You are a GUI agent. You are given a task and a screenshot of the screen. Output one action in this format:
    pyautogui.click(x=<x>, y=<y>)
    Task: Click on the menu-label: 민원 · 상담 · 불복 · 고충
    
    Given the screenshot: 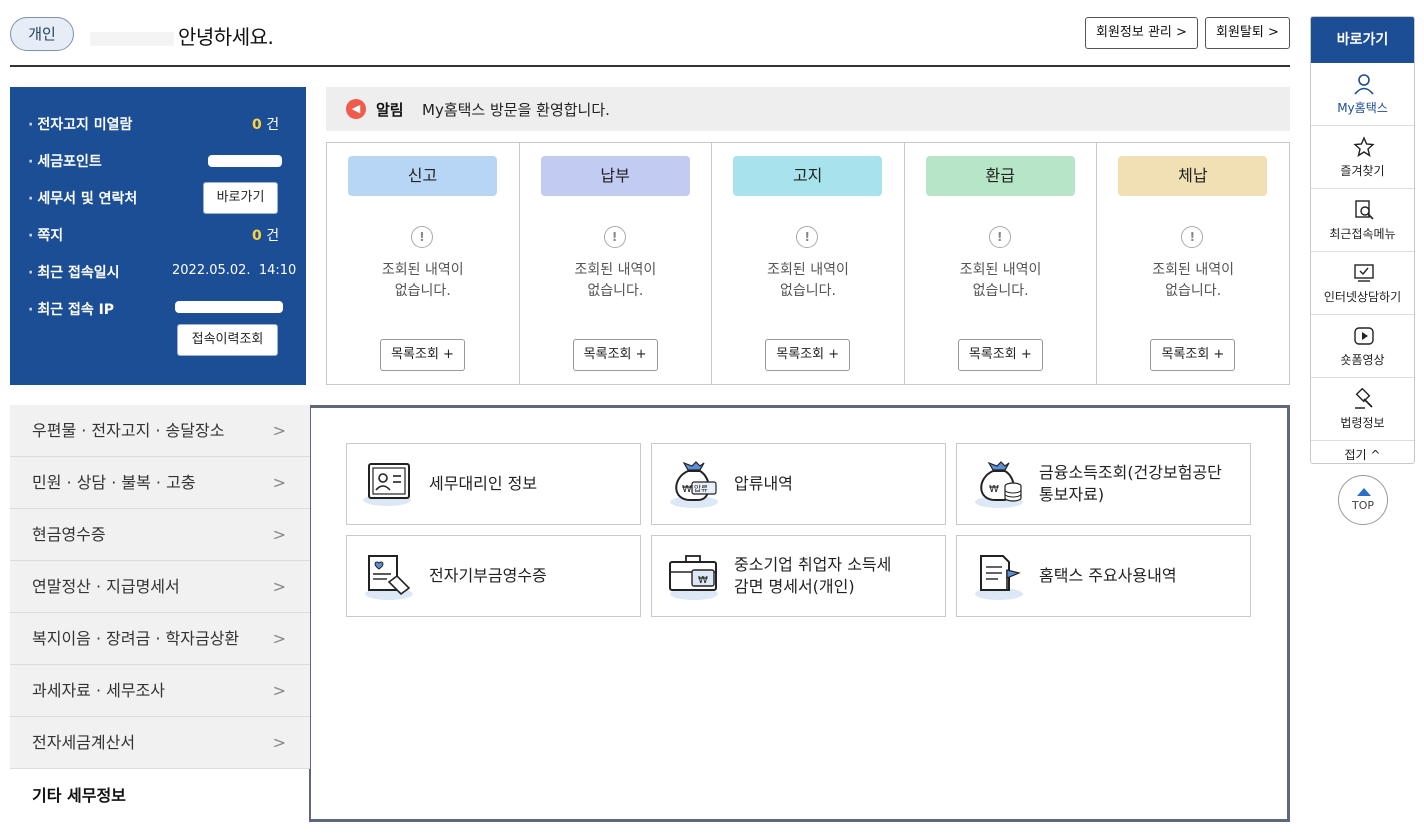 What is the action you would take?
    pyautogui.click(x=114, y=482)
    